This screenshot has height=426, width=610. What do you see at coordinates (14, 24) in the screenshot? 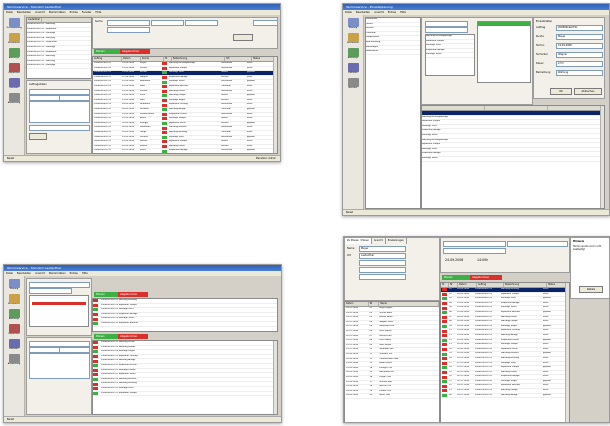
I see `nav-item: Terminplanung` at bounding box center [14, 24].